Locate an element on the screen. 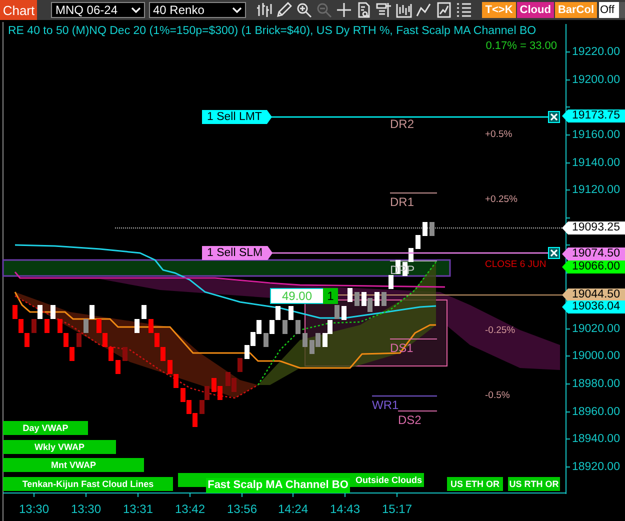  price-axis-label: 19000.00 is located at coordinates (596, 356).